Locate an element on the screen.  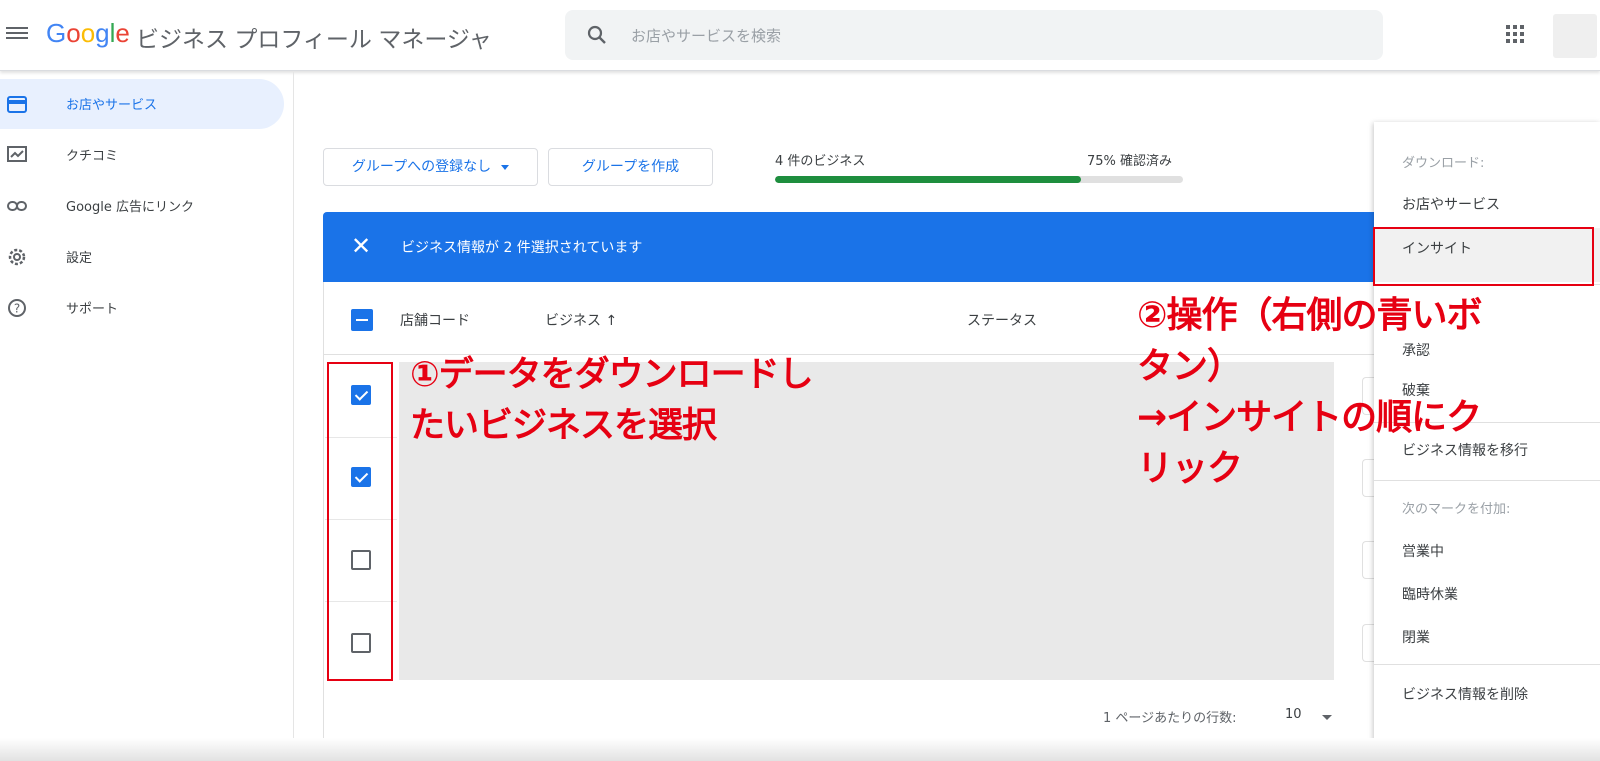
gear-icon is located at coordinates (17, 257).